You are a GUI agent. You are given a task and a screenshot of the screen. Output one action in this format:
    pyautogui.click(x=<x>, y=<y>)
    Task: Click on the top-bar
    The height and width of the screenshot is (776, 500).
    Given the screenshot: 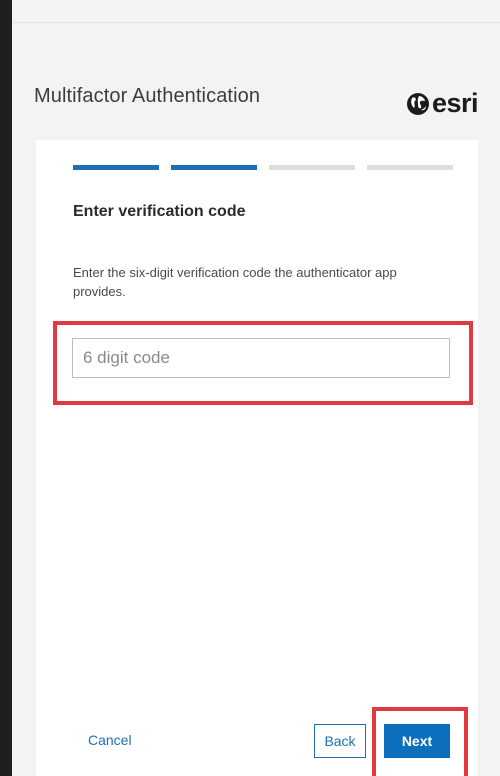 What is the action you would take?
    pyautogui.click(x=256, y=11)
    